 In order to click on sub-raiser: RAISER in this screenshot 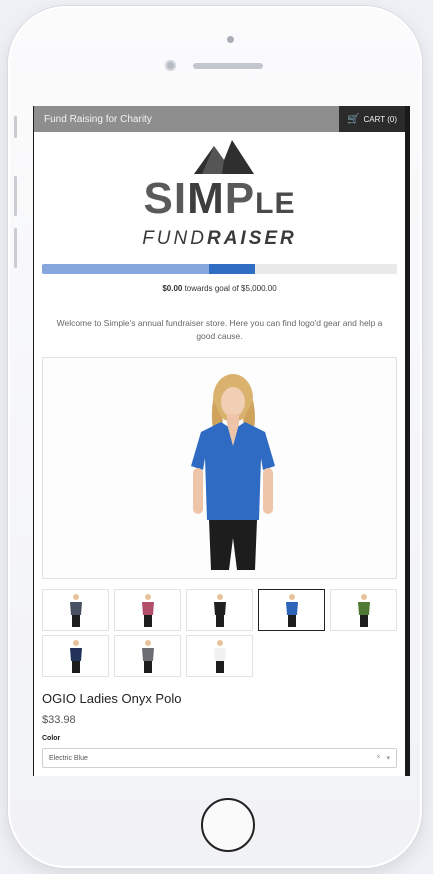, I will do `click(251, 238)`.